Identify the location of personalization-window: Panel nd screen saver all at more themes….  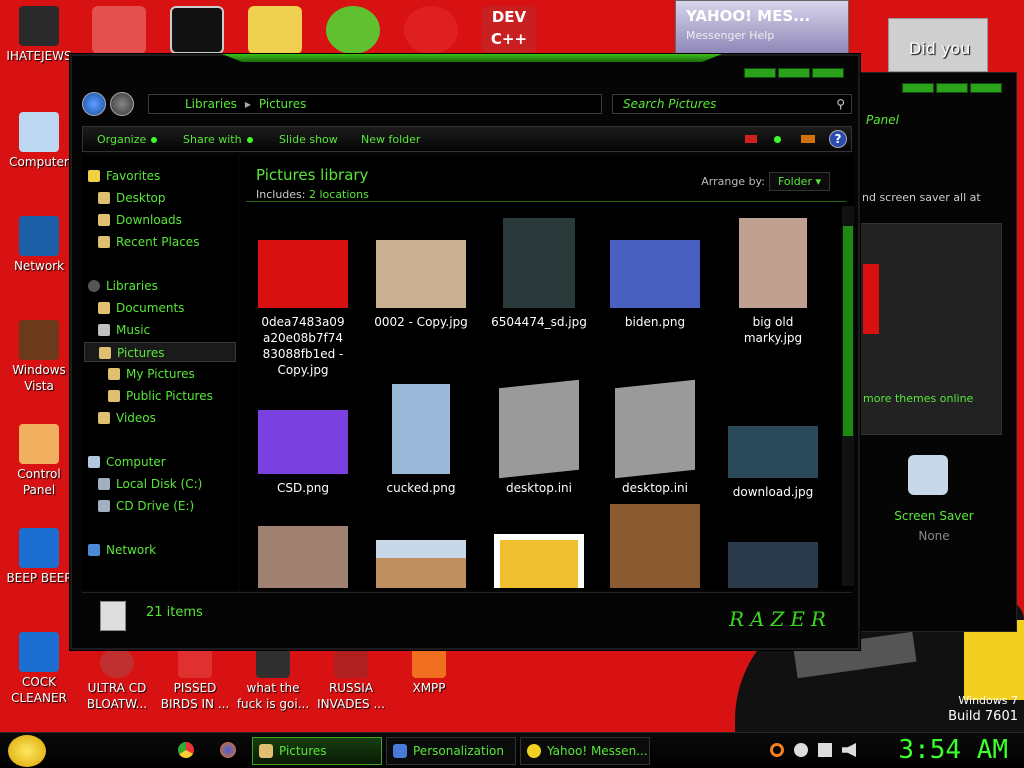
(936, 352).